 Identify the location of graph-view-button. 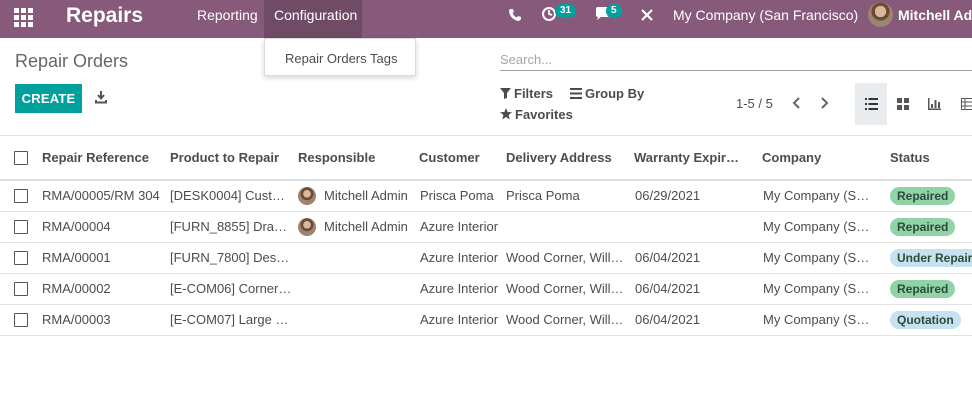
(935, 104).